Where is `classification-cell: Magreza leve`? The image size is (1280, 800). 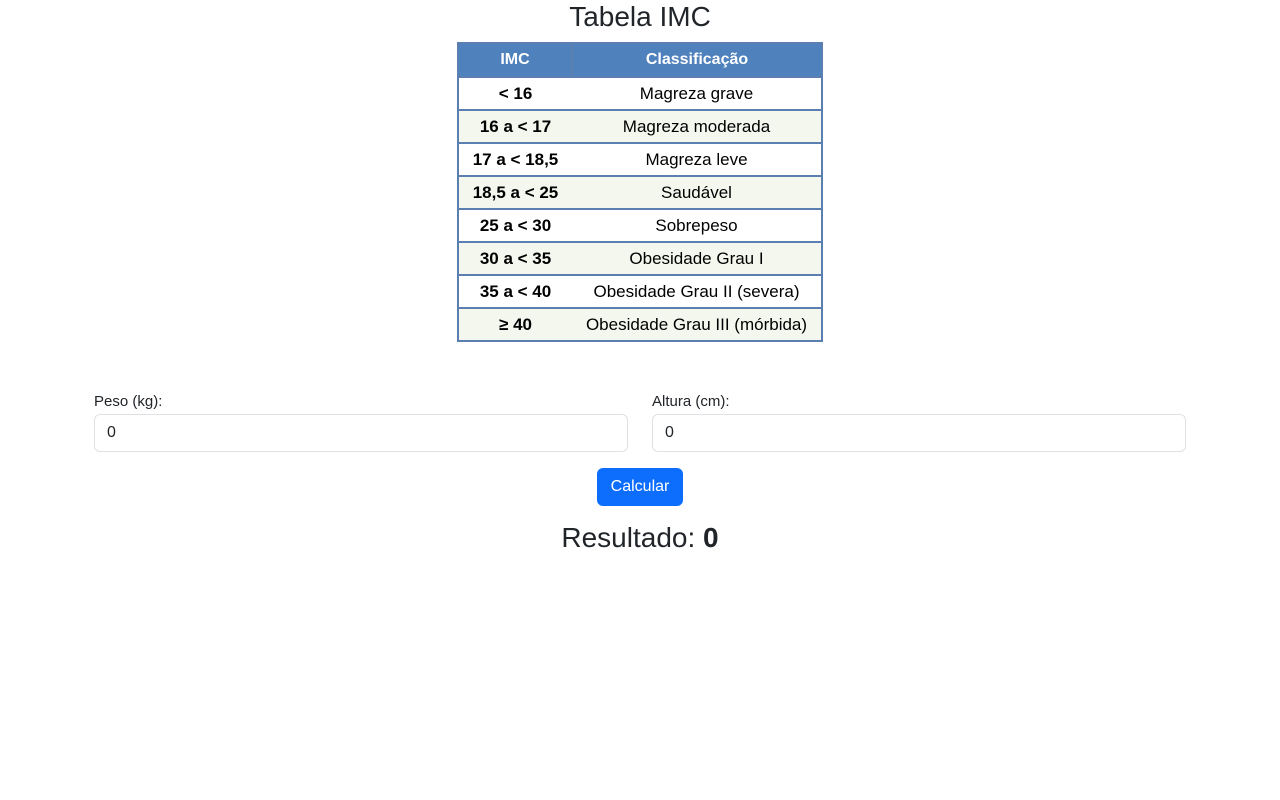
classification-cell: Magreza leve is located at coordinates (697, 159).